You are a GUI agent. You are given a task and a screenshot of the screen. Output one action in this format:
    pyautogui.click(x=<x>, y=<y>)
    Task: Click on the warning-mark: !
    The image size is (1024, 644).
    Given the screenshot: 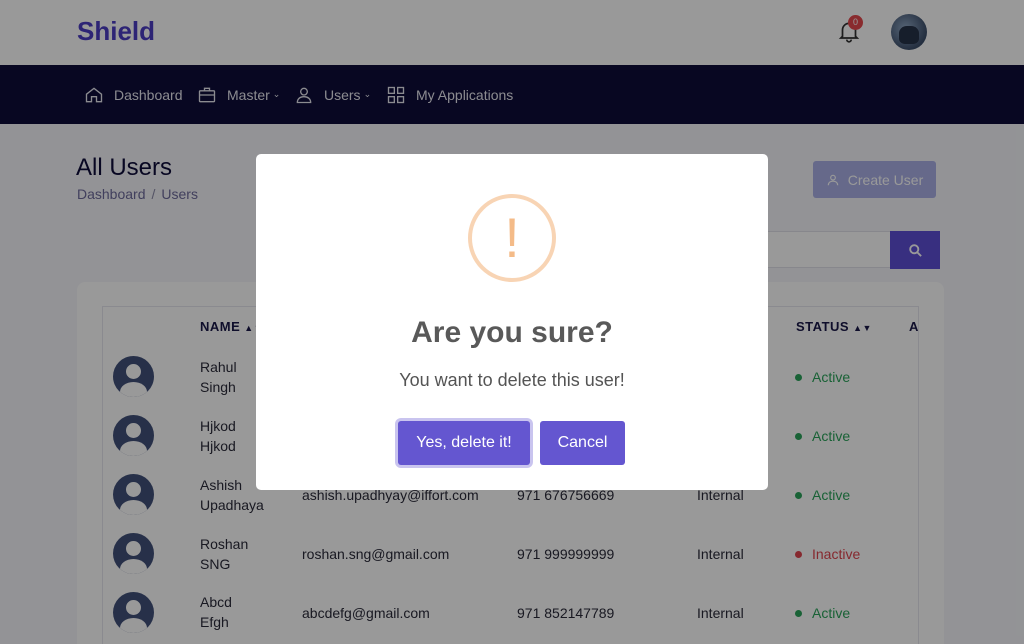 What is the action you would take?
    pyautogui.click(x=512, y=237)
    